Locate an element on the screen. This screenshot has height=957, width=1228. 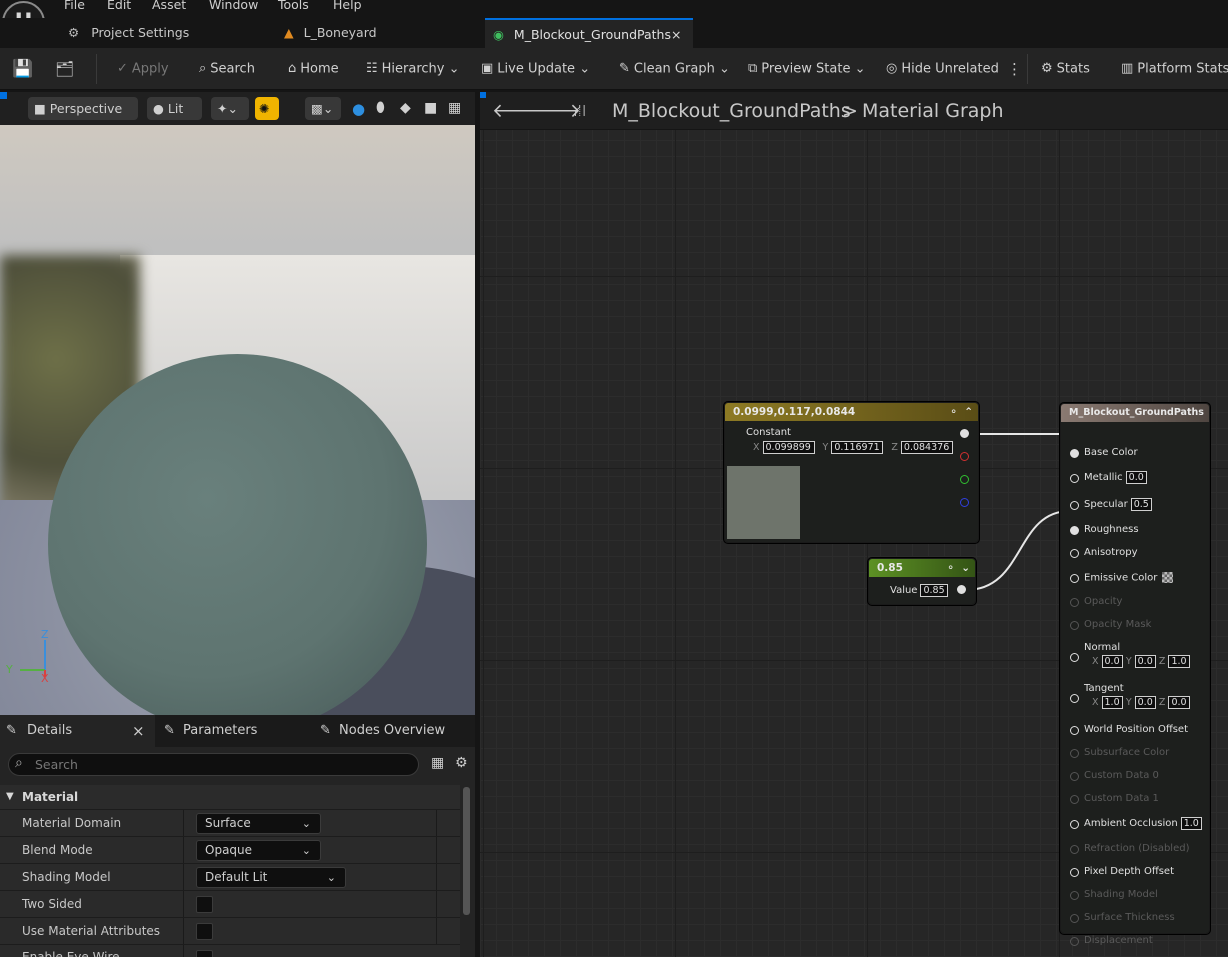
normal-x-field: 0.0 is located at coordinates (1112, 661).